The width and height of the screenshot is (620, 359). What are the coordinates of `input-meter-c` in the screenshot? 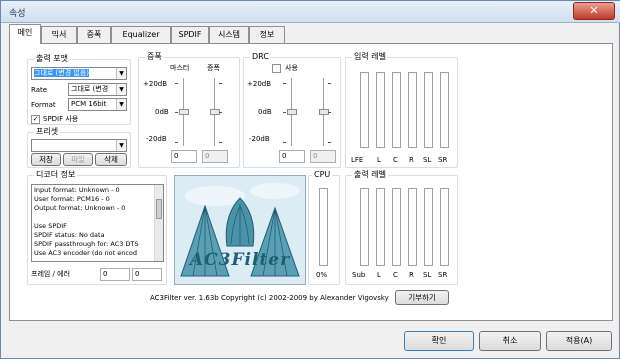 It's located at (396, 110).